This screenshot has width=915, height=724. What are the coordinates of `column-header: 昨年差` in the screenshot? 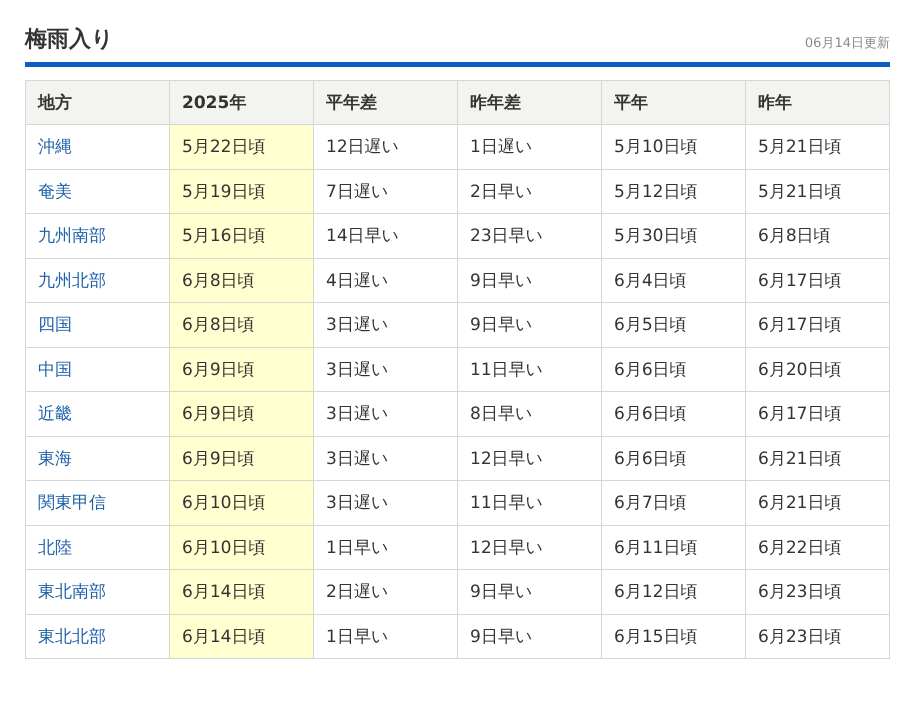 It's located at (530, 102).